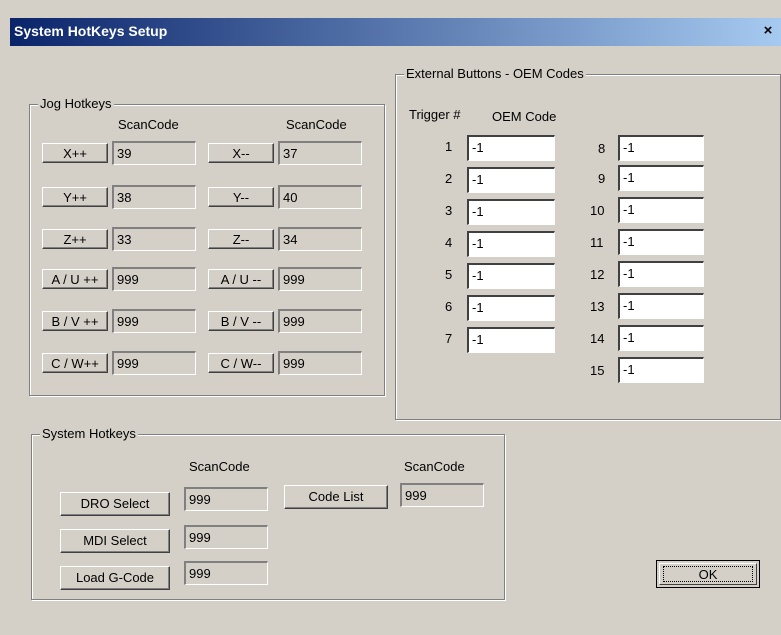 Image resolution: width=781 pixels, height=635 pixels. I want to click on title-bar: System HotKeys Setup ×, so click(395, 32).